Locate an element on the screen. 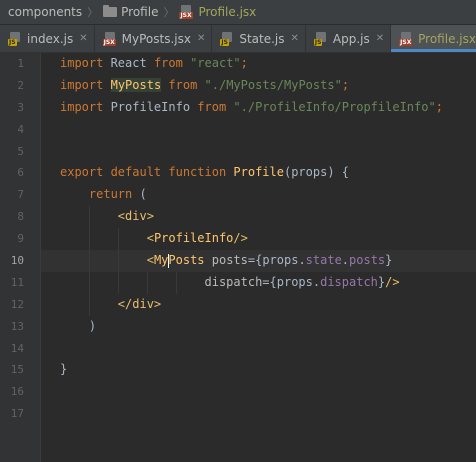 The image size is (476, 462). code-text: dispatch={props.dispatch}/> is located at coordinates (230, 283).